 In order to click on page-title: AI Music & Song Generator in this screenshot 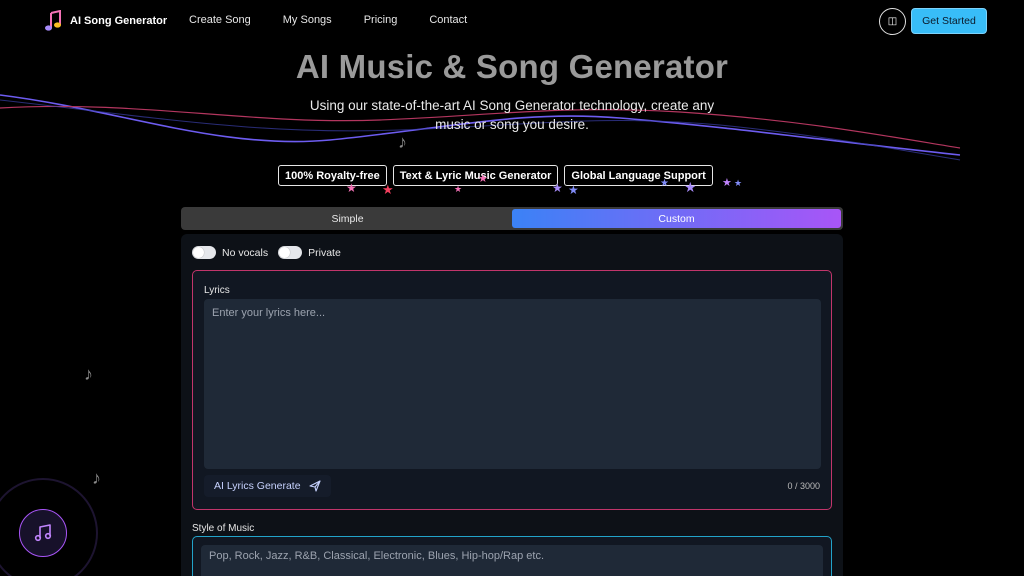, I will do `click(512, 66)`.